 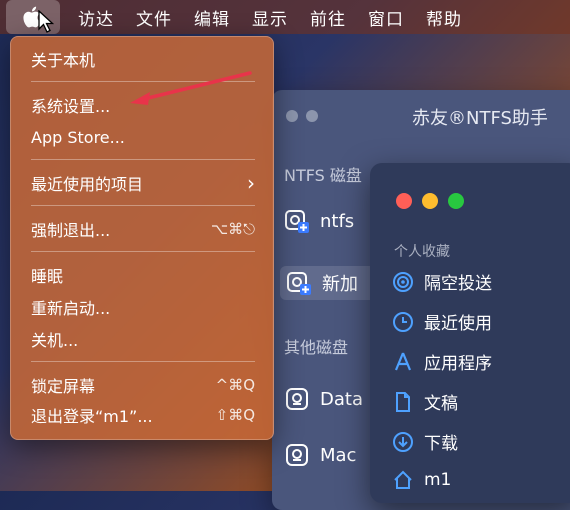 I want to click on document-icon, so click(x=403, y=401).